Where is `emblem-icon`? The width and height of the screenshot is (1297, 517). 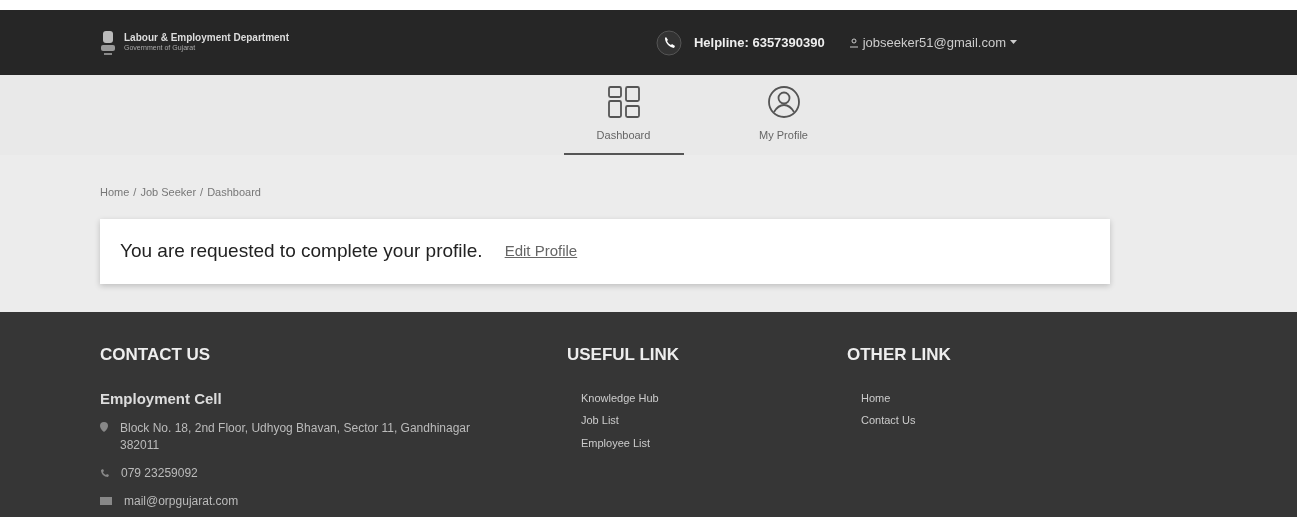 emblem-icon is located at coordinates (108, 42).